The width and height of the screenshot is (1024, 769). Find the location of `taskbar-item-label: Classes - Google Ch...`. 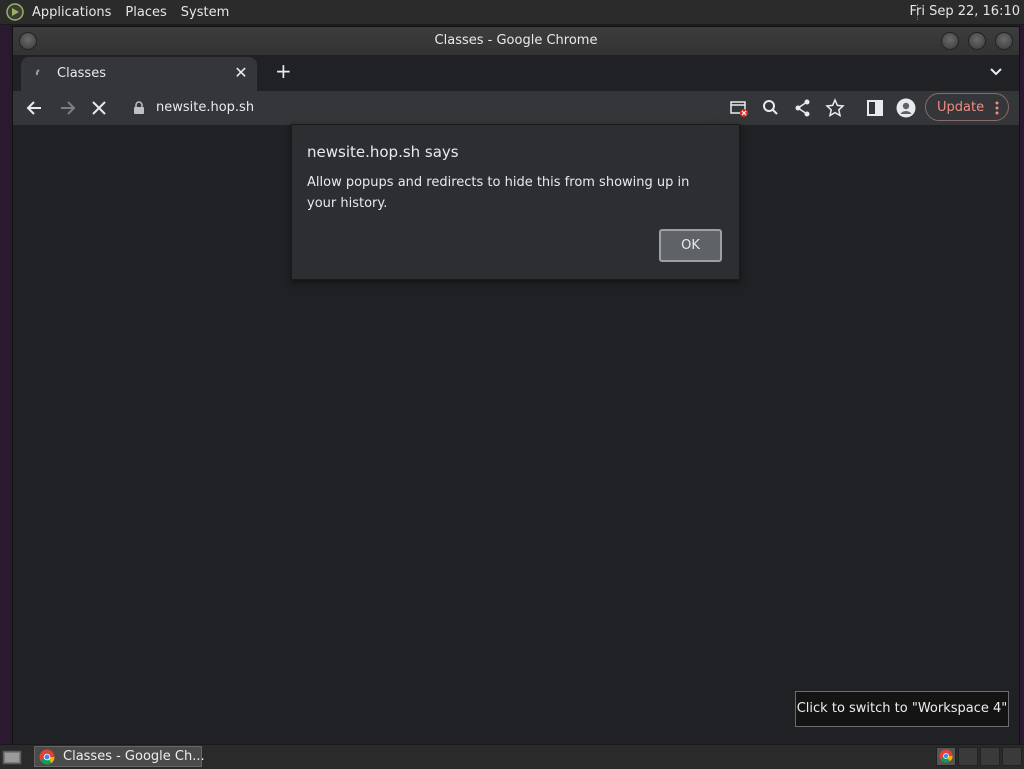

taskbar-item-label: Classes - Google Ch... is located at coordinates (134, 756).